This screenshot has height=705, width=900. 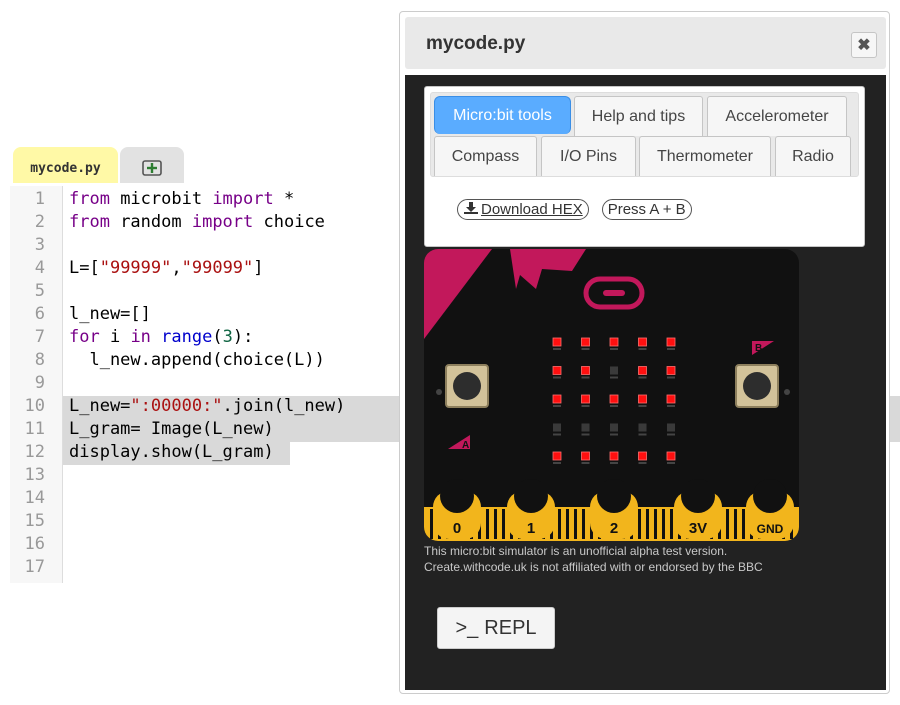 What do you see at coordinates (39, 291) in the screenshot?
I see `line-number: 5` at bounding box center [39, 291].